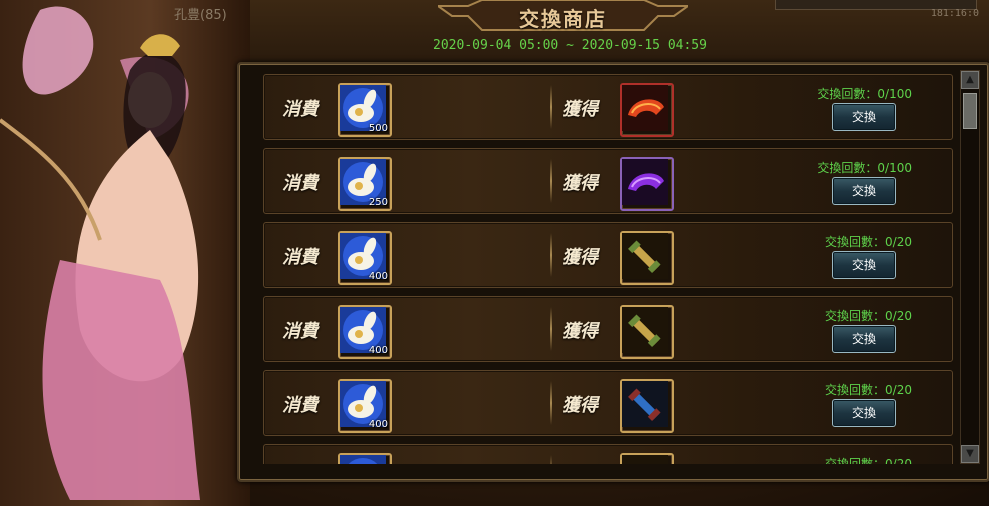 This screenshot has height=506, width=989. I want to click on rabbit-token-icon, so click(363, 459).